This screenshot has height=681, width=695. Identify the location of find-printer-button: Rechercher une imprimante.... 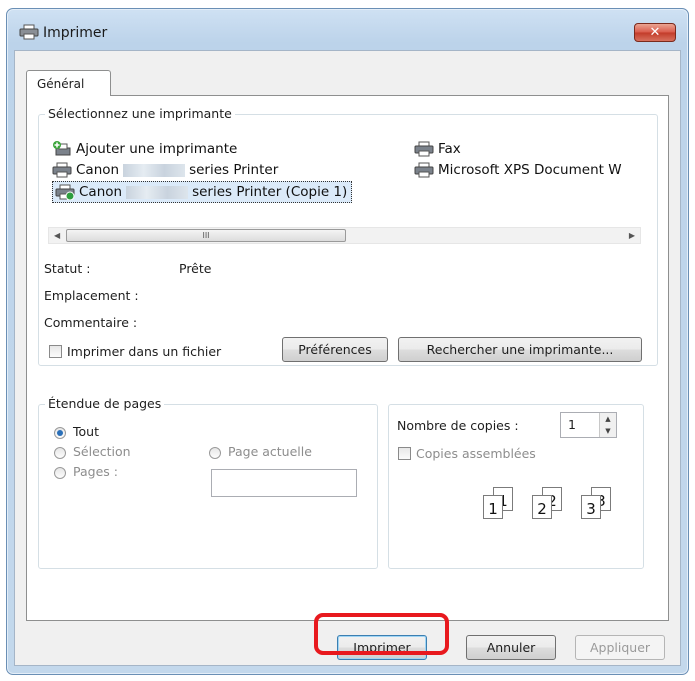
(520, 349).